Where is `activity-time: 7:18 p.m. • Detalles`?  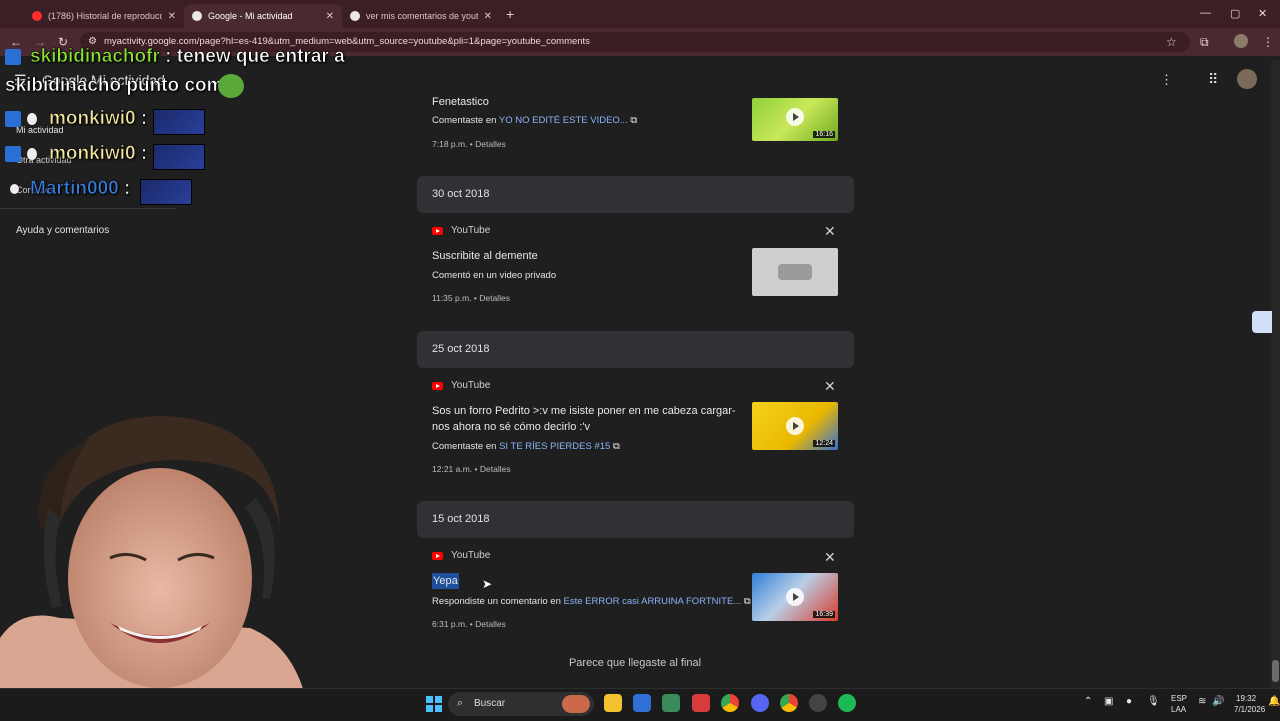
activity-time: 7:18 p.m. • Detalles is located at coordinates (469, 144).